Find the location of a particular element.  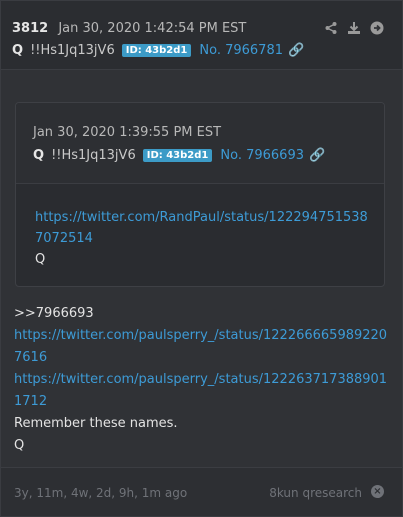

quoted-tripcode: !!Hs1Jq13jV6 is located at coordinates (93, 155).